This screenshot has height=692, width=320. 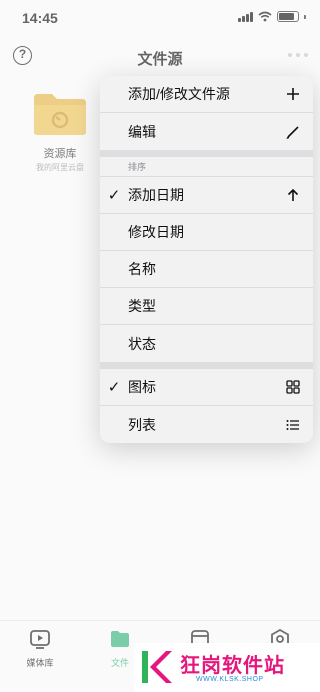 What do you see at coordinates (156, 195) in the screenshot?
I see `menu-item-label: 添加日期` at bounding box center [156, 195].